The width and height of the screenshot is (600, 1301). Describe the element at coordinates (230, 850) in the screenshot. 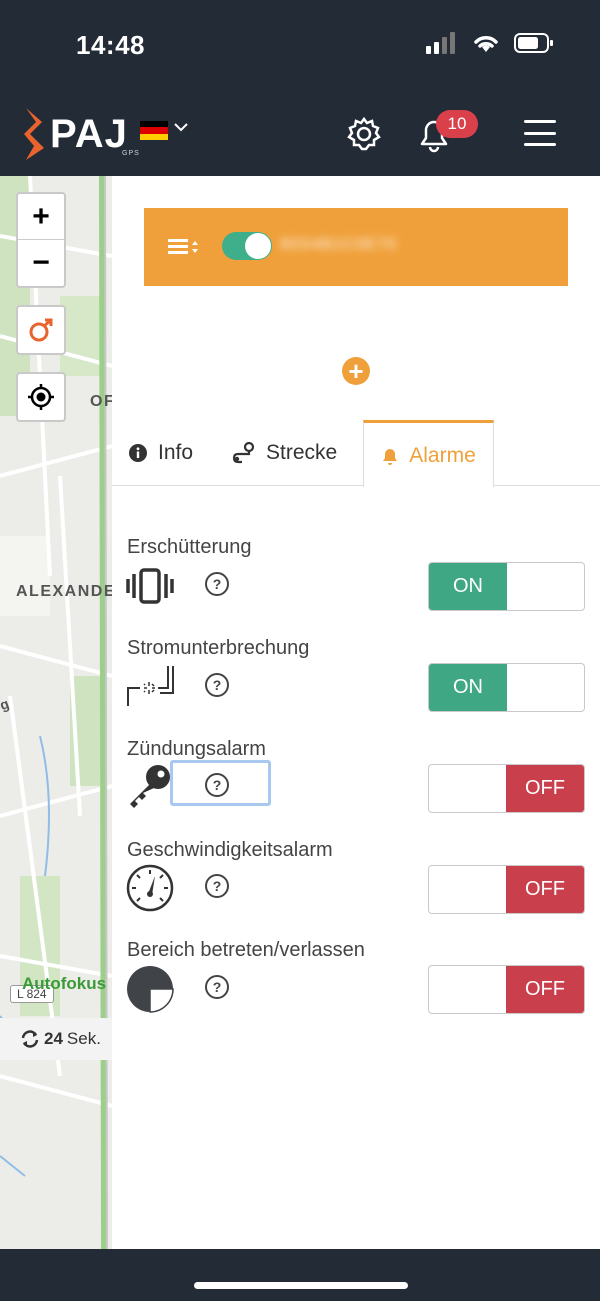

I see `alarm-title-speed: Geschwindigkeitsalarm` at that location.